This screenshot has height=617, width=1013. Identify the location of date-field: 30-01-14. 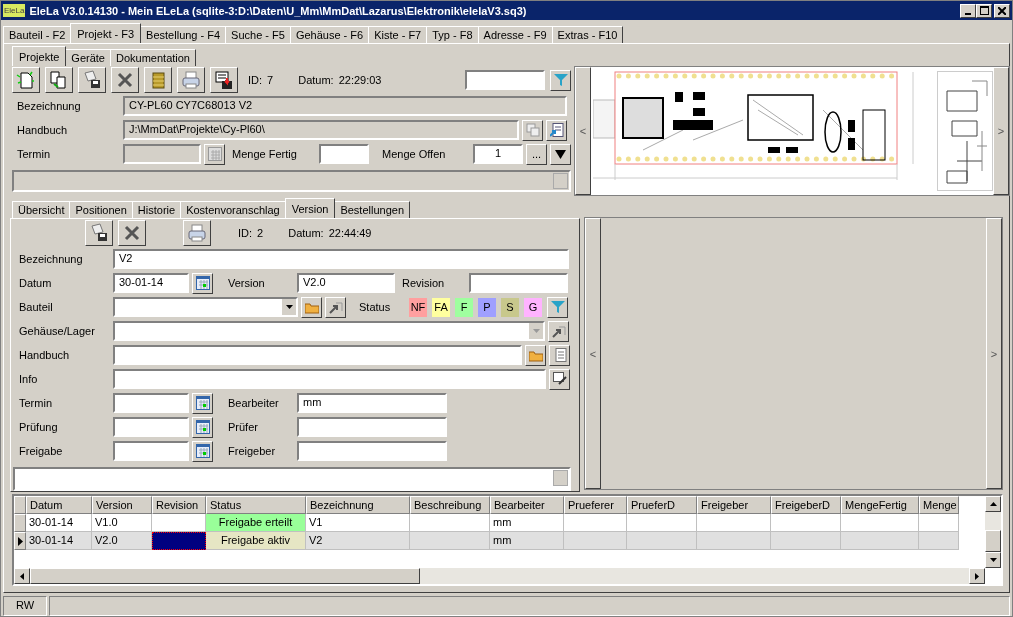
(151, 283).